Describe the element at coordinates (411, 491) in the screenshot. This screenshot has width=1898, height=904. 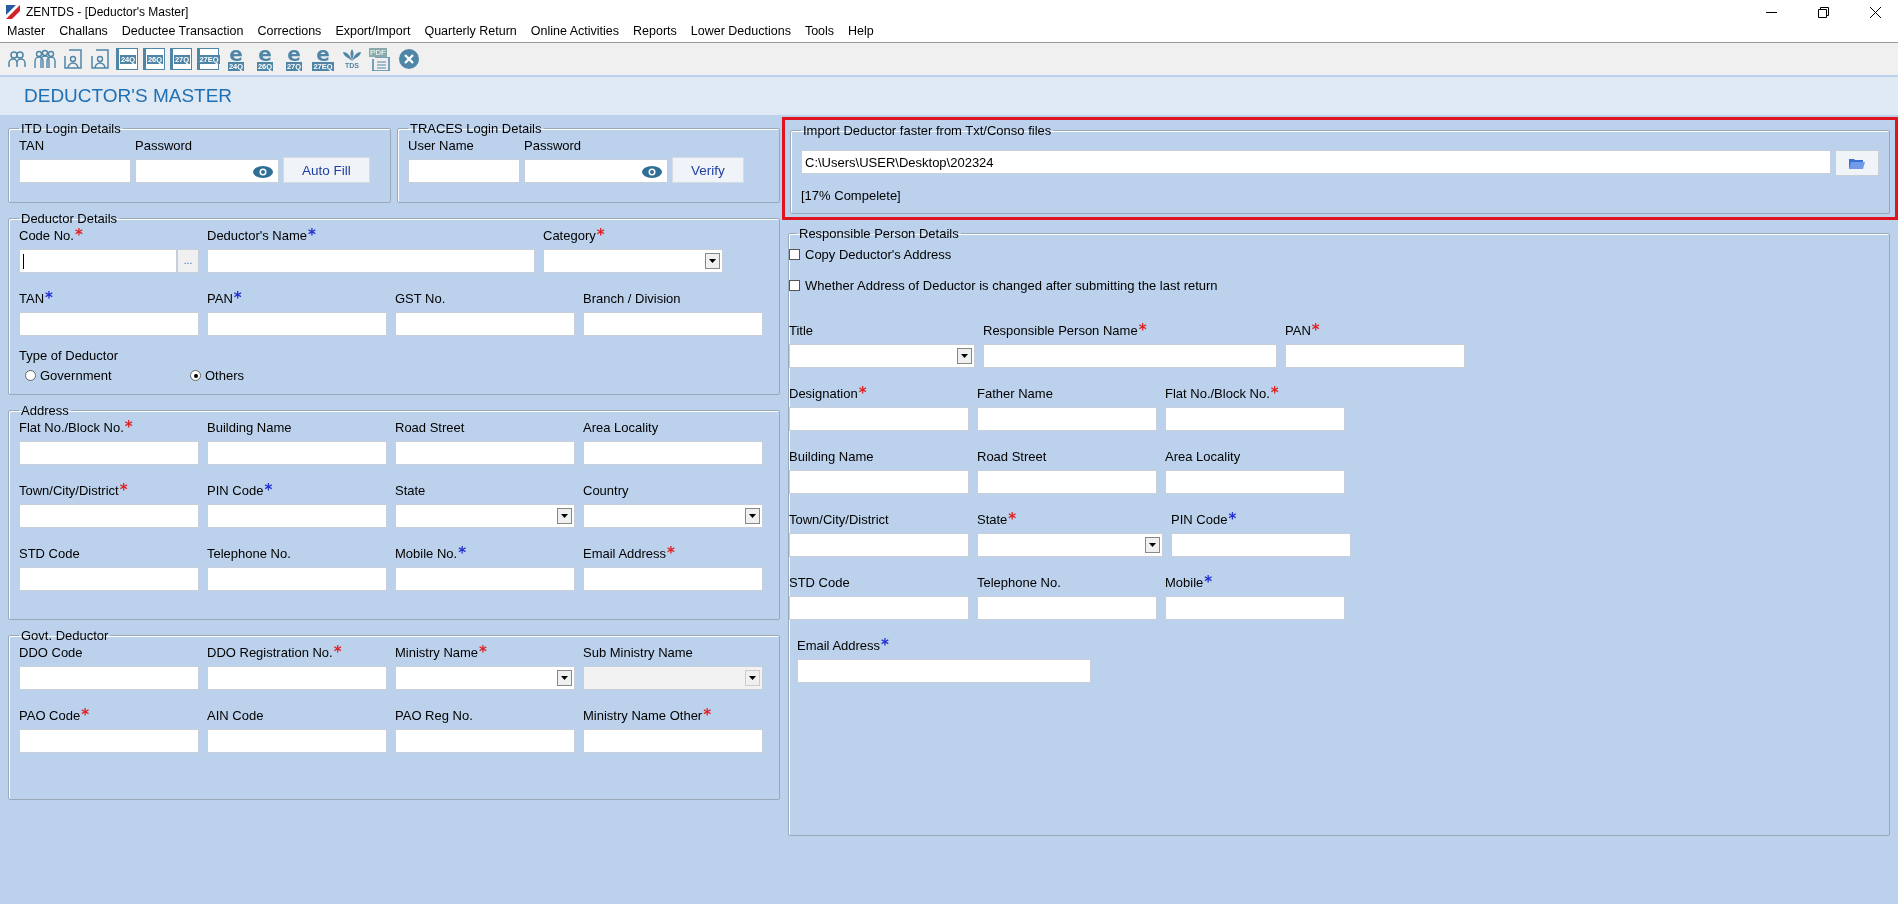
I see `field-label: State` at that location.